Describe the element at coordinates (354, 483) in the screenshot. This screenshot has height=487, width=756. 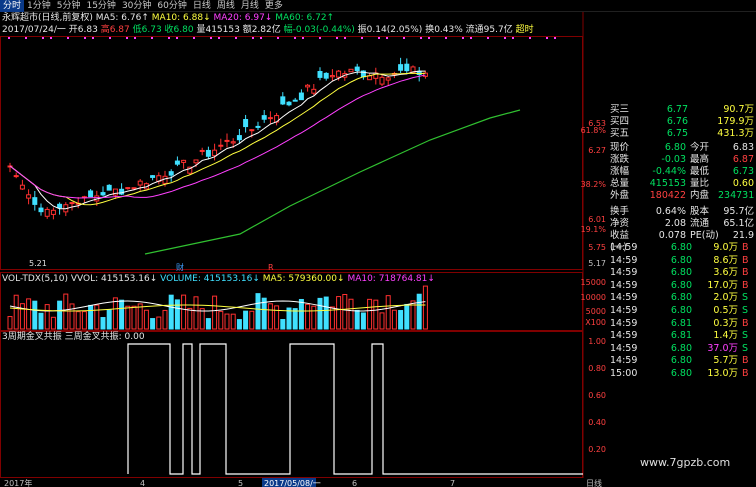
I see `date-axis-label: 6` at that location.